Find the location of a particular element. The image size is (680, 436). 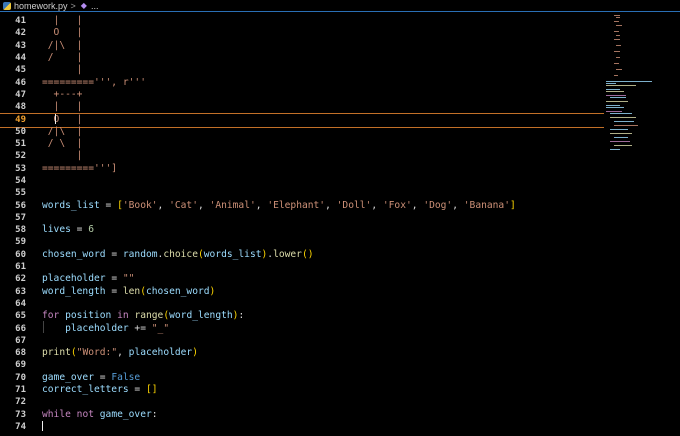

code-line: 71 correct_letters = [] is located at coordinates (302, 390).